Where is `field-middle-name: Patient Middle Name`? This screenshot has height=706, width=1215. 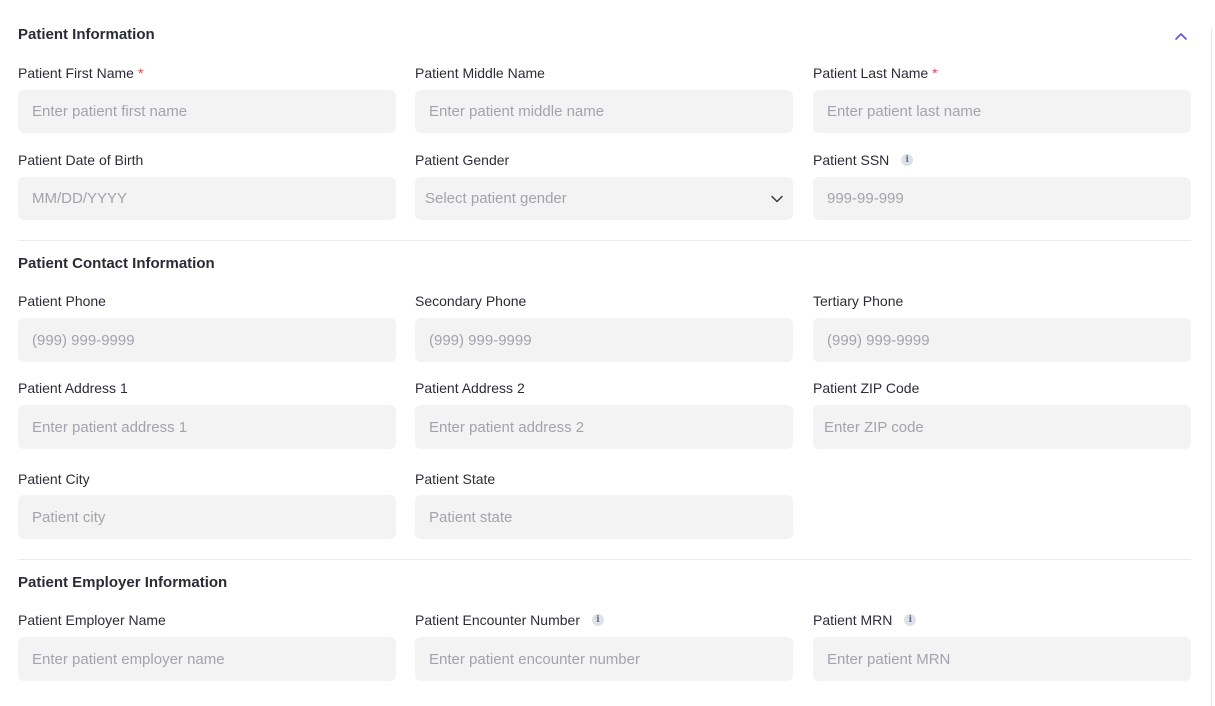
field-middle-name: Patient Middle Name is located at coordinates (604, 98).